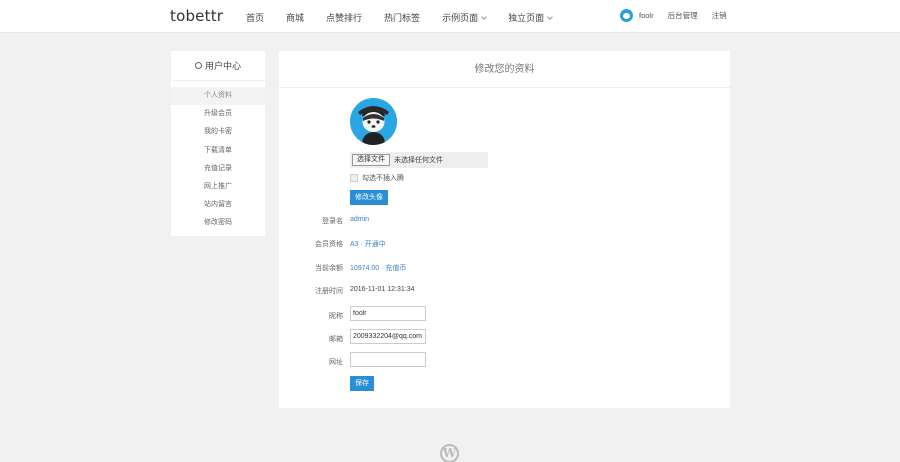  I want to click on field-label: 网址, so click(336, 362).